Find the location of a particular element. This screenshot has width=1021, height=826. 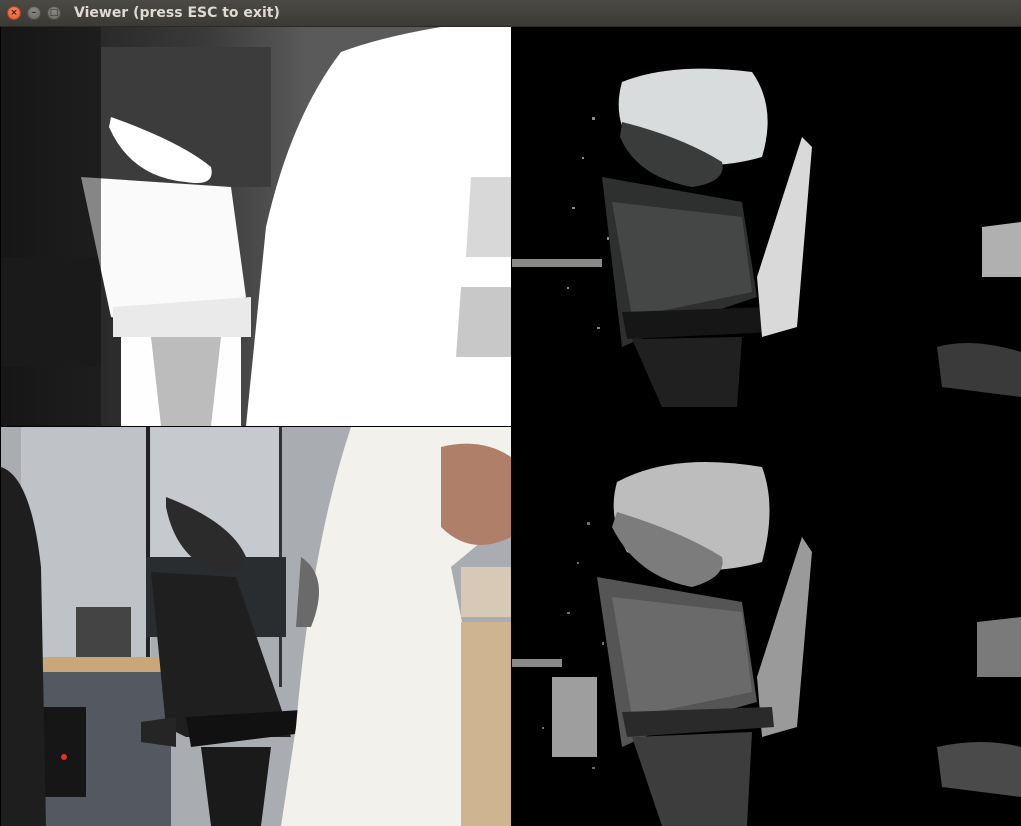

maximize-window-button: □ is located at coordinates (54, 13).